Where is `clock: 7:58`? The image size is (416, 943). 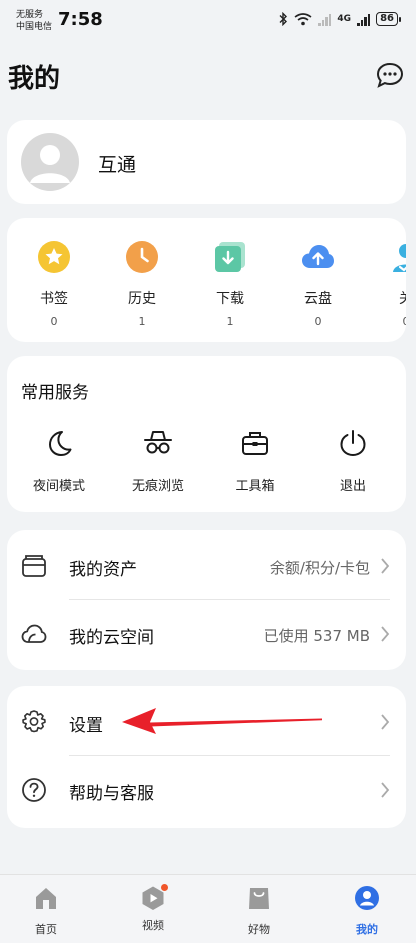
clock: 7:58 is located at coordinates (80, 19).